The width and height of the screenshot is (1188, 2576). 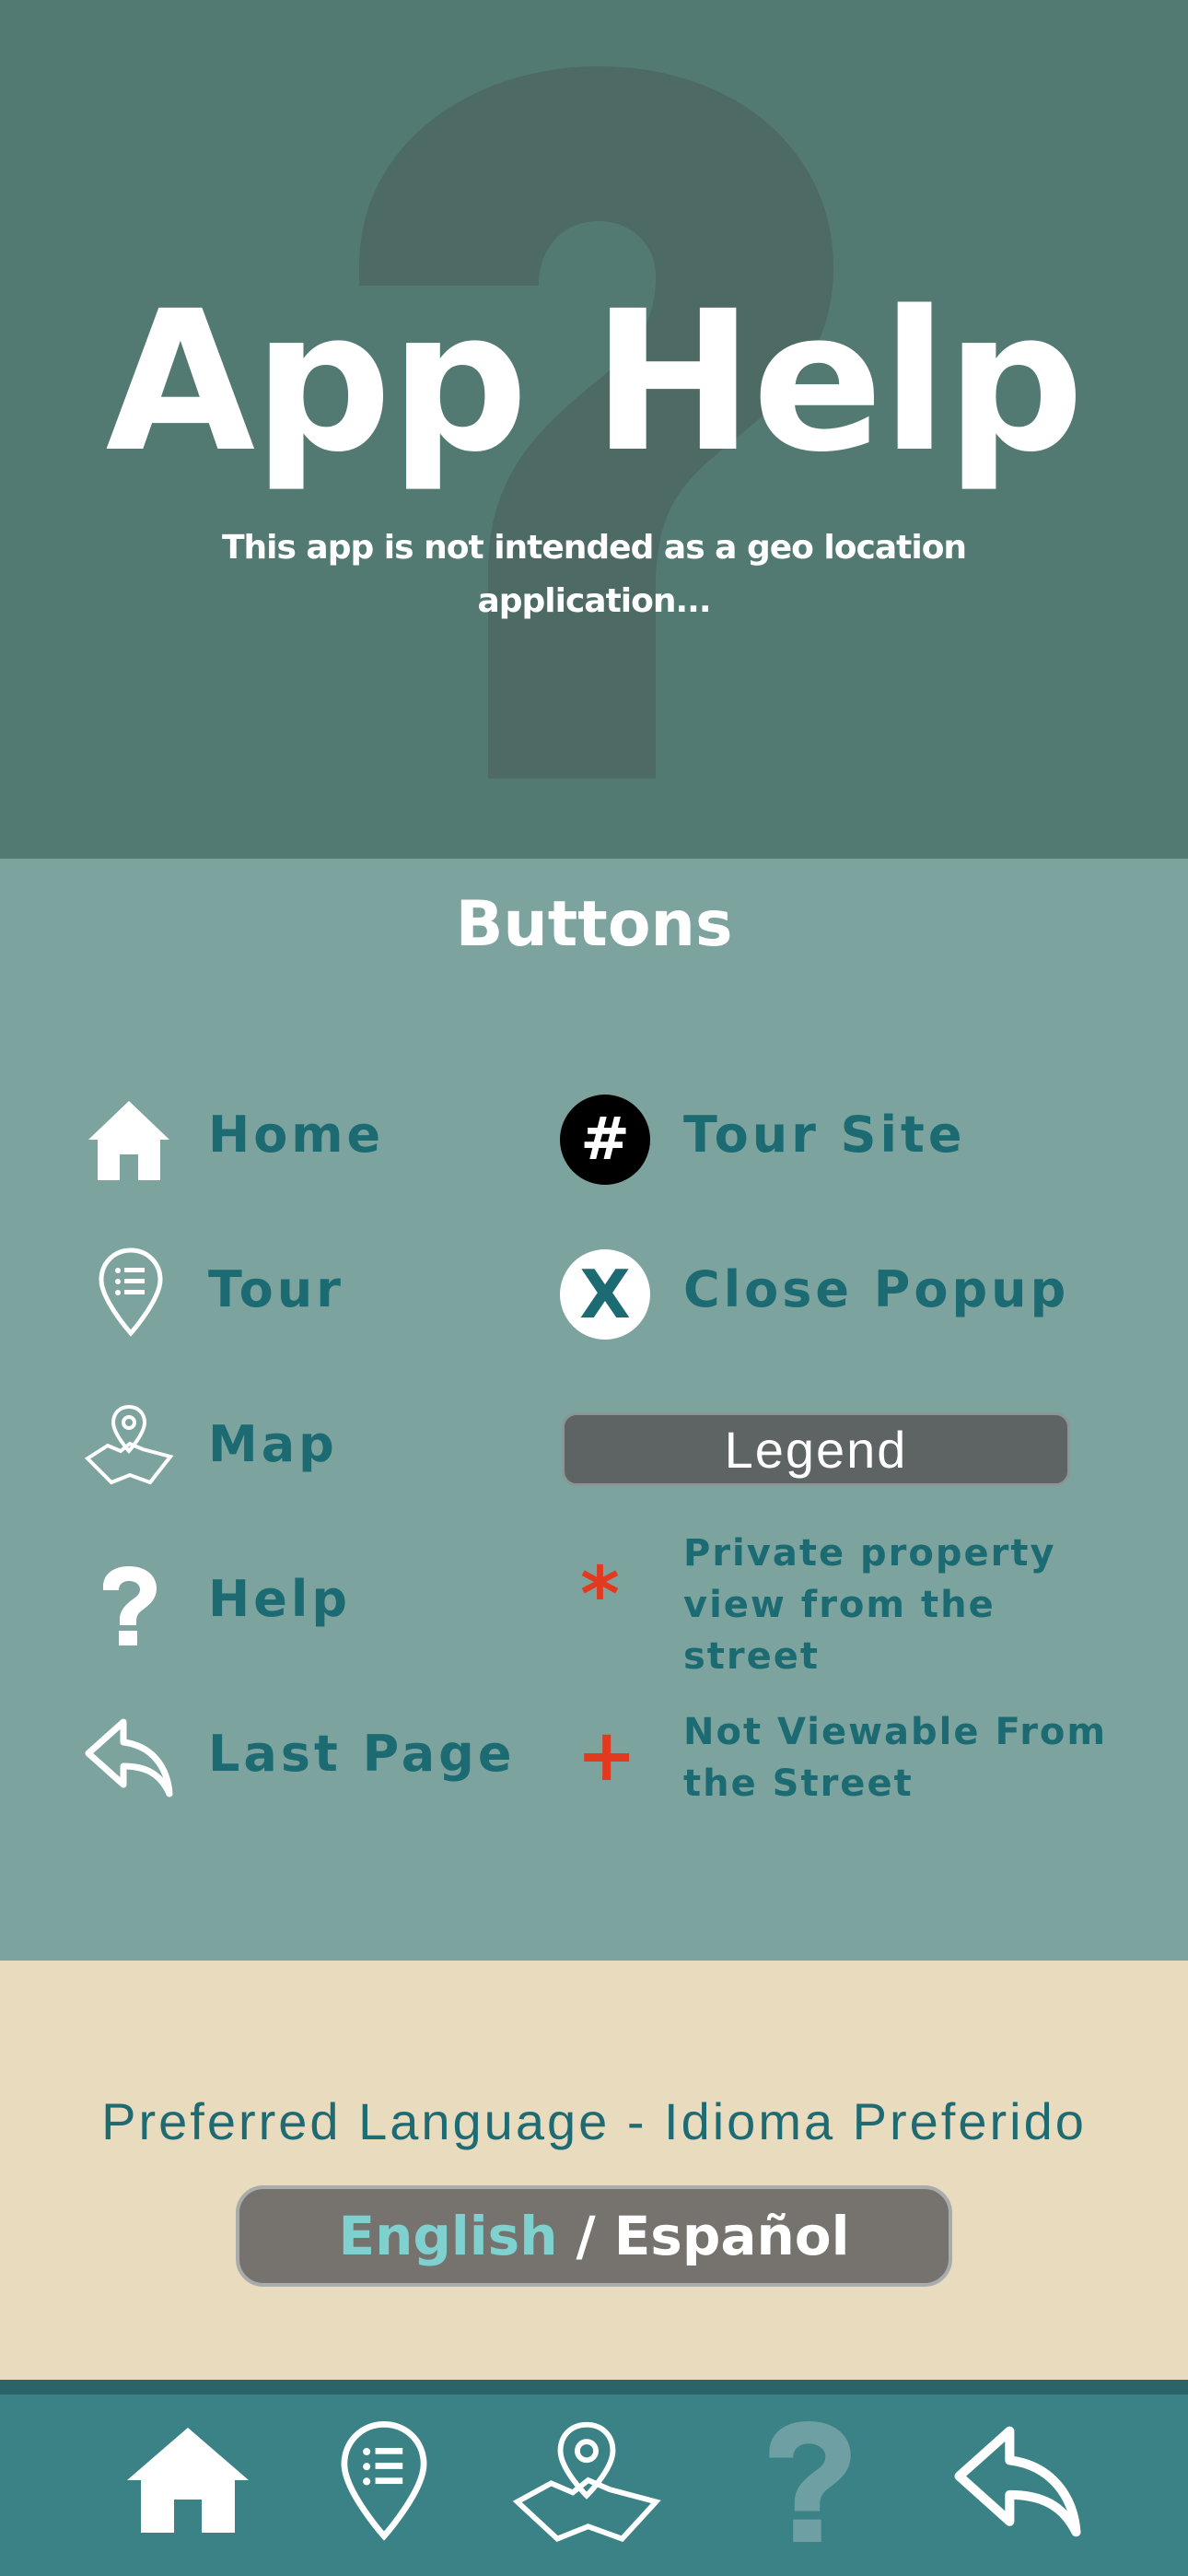 I want to click on home-button-label: Home, so click(x=296, y=1135).